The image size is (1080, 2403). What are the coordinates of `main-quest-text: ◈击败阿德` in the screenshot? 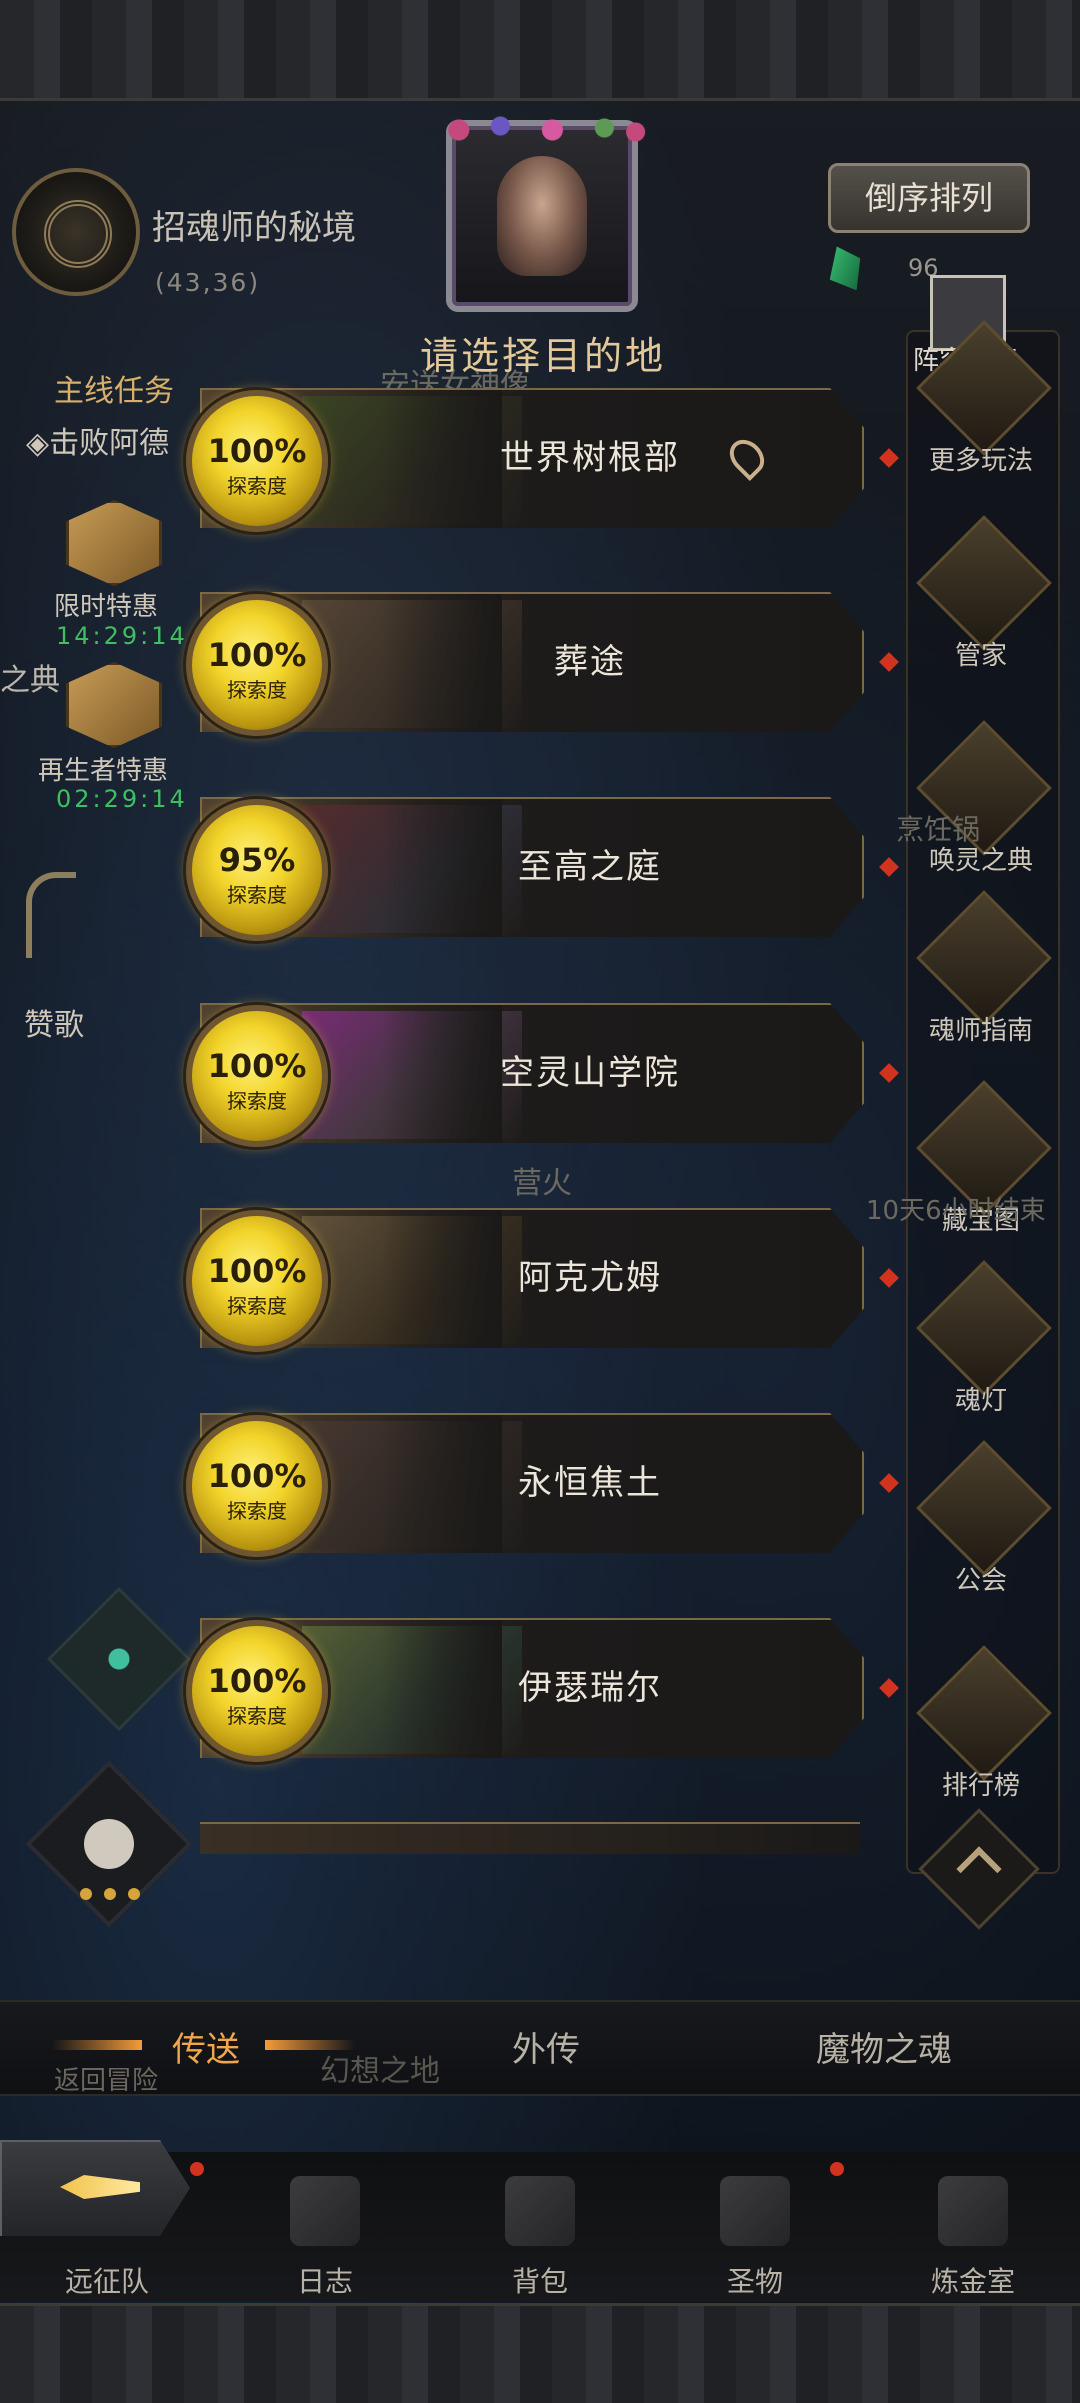 It's located at (97, 440).